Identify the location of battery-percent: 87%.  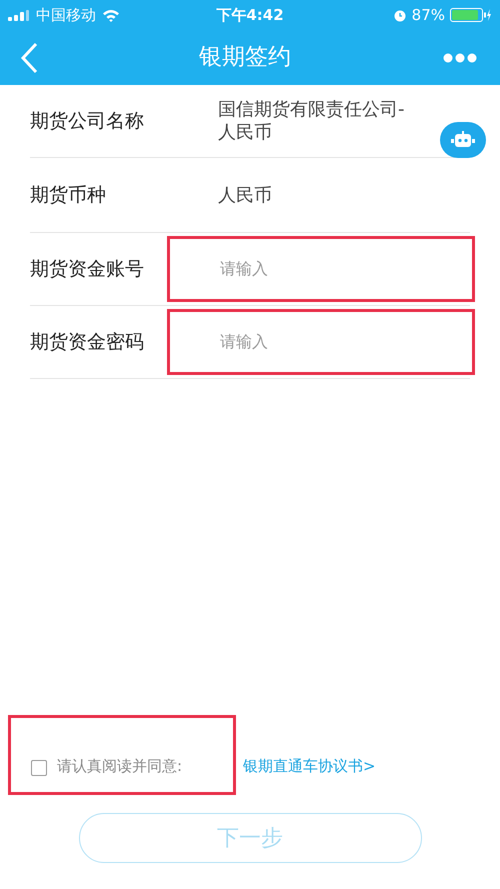
(428, 15).